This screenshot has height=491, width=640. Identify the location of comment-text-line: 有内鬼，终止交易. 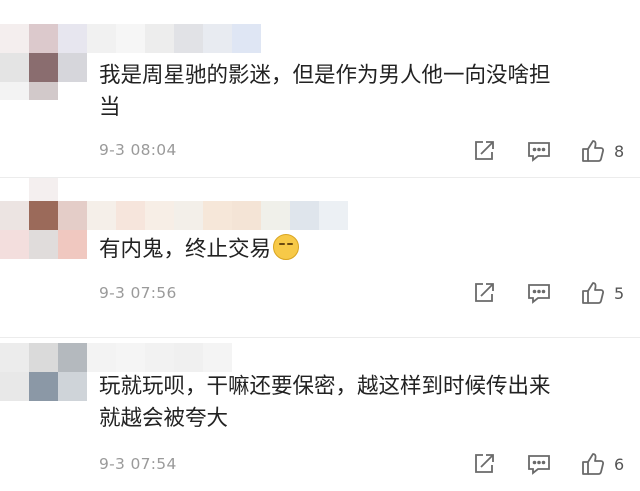
(185, 249).